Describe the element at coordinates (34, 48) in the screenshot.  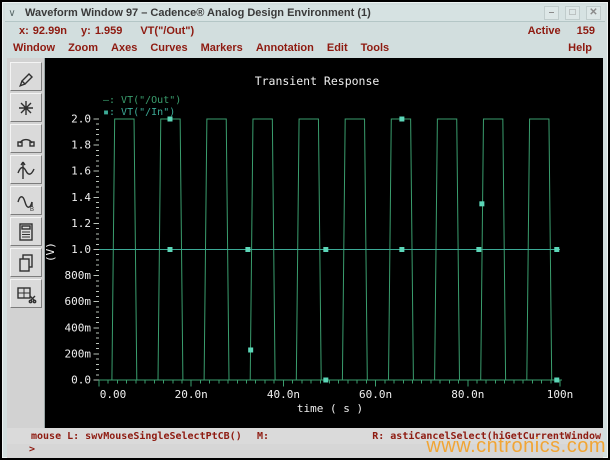
I see `menu-window: Window` at that location.